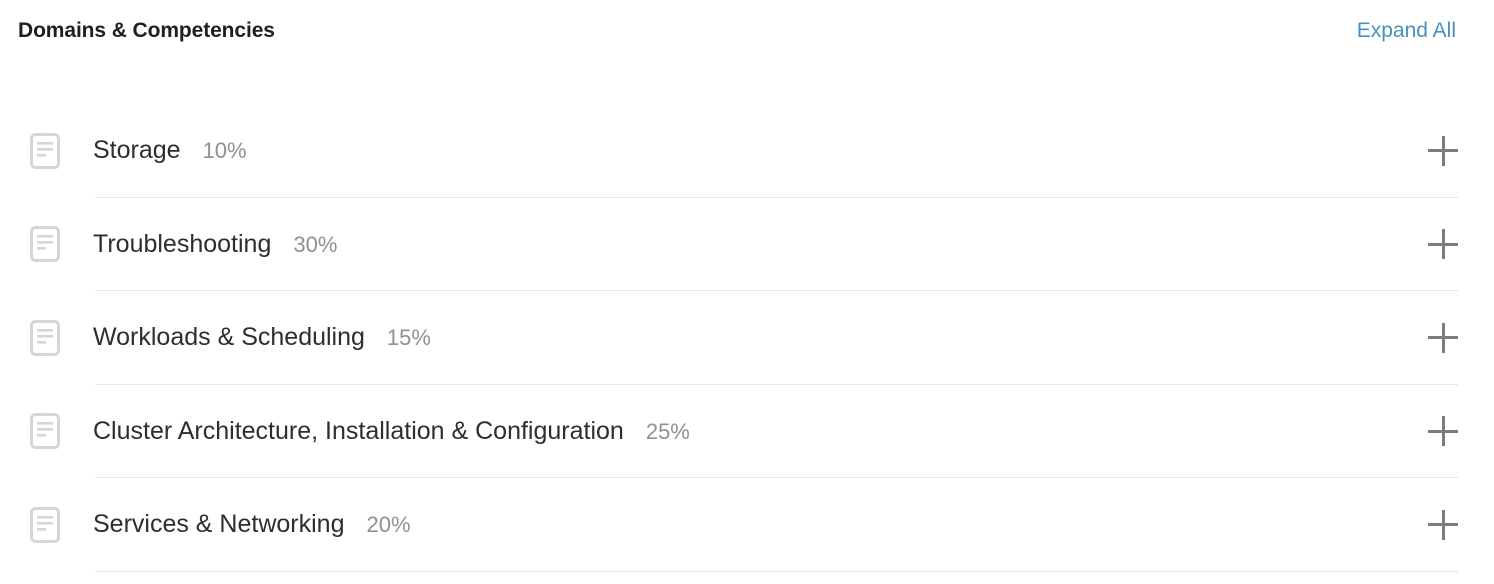 The height and width of the screenshot is (584, 1494). I want to click on domain-label: Storage, so click(137, 150).